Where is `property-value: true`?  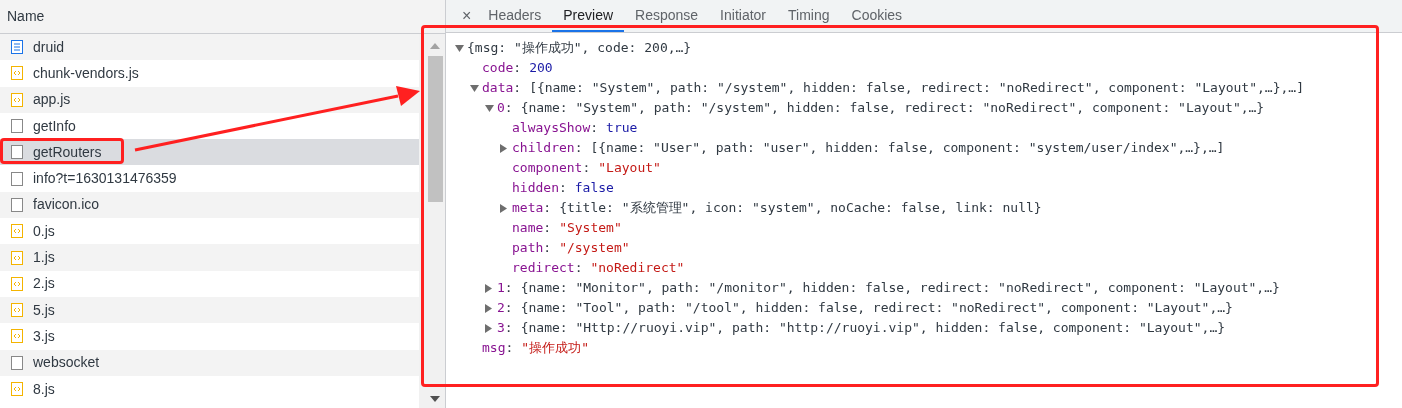 property-value: true is located at coordinates (622, 128).